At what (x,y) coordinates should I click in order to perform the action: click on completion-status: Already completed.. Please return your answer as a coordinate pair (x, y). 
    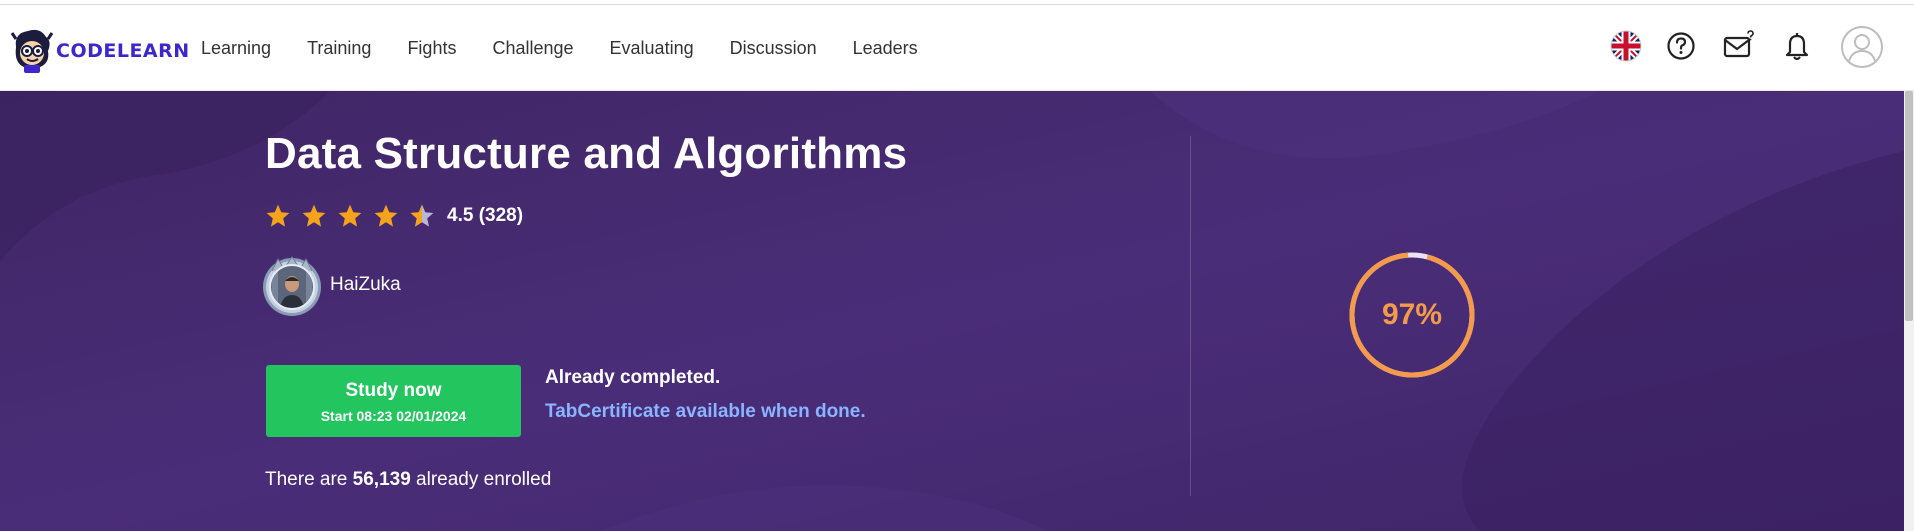
    Looking at the image, I should click on (633, 377).